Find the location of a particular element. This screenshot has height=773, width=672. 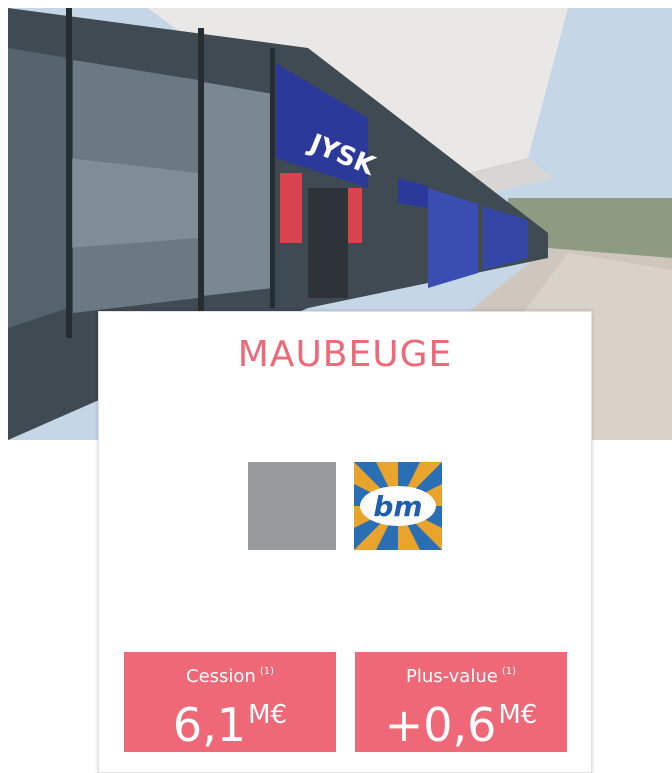

stat-cession: Cession (1) 6,1M€ is located at coordinates (230, 702).